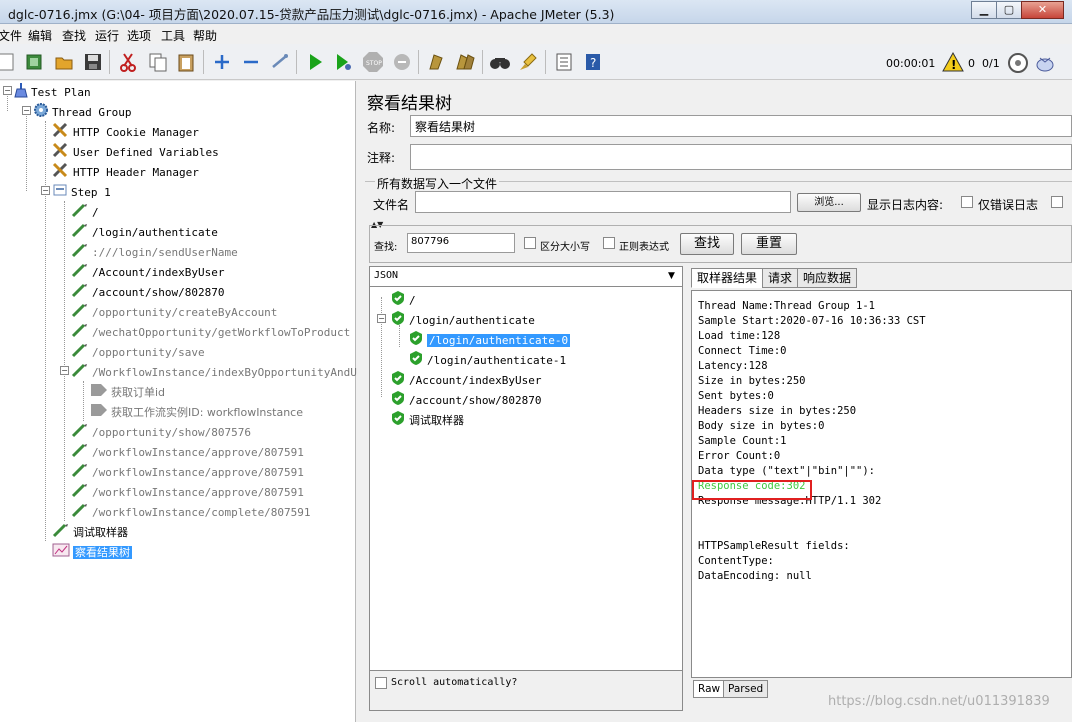 The image size is (1072, 722). What do you see at coordinates (315, 62) in the screenshot?
I see `start-button` at bounding box center [315, 62].